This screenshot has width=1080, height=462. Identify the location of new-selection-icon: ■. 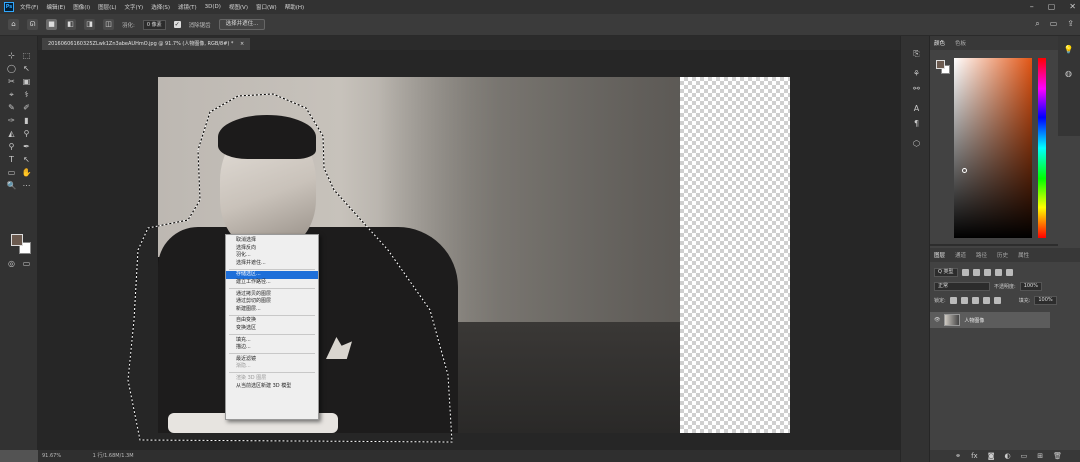
(51, 24).